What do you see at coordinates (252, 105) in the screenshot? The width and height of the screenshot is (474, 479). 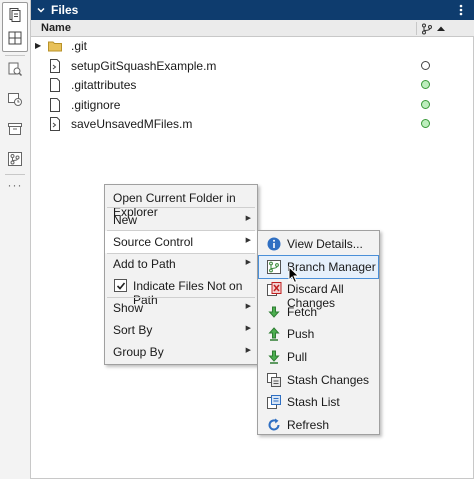 I see `file-row: .gitignore` at bounding box center [252, 105].